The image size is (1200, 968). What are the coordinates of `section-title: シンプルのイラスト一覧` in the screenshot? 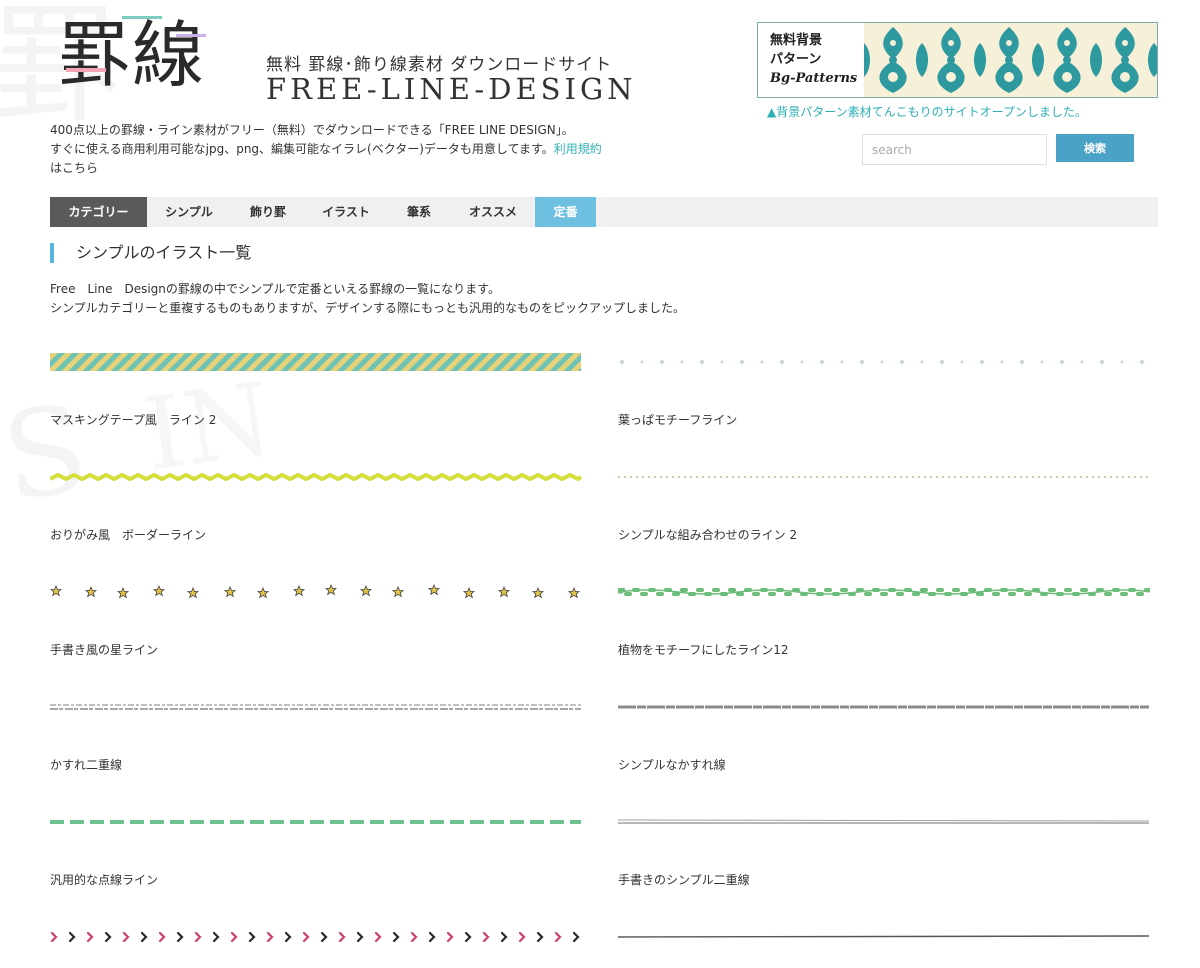 It's located at (150, 253).